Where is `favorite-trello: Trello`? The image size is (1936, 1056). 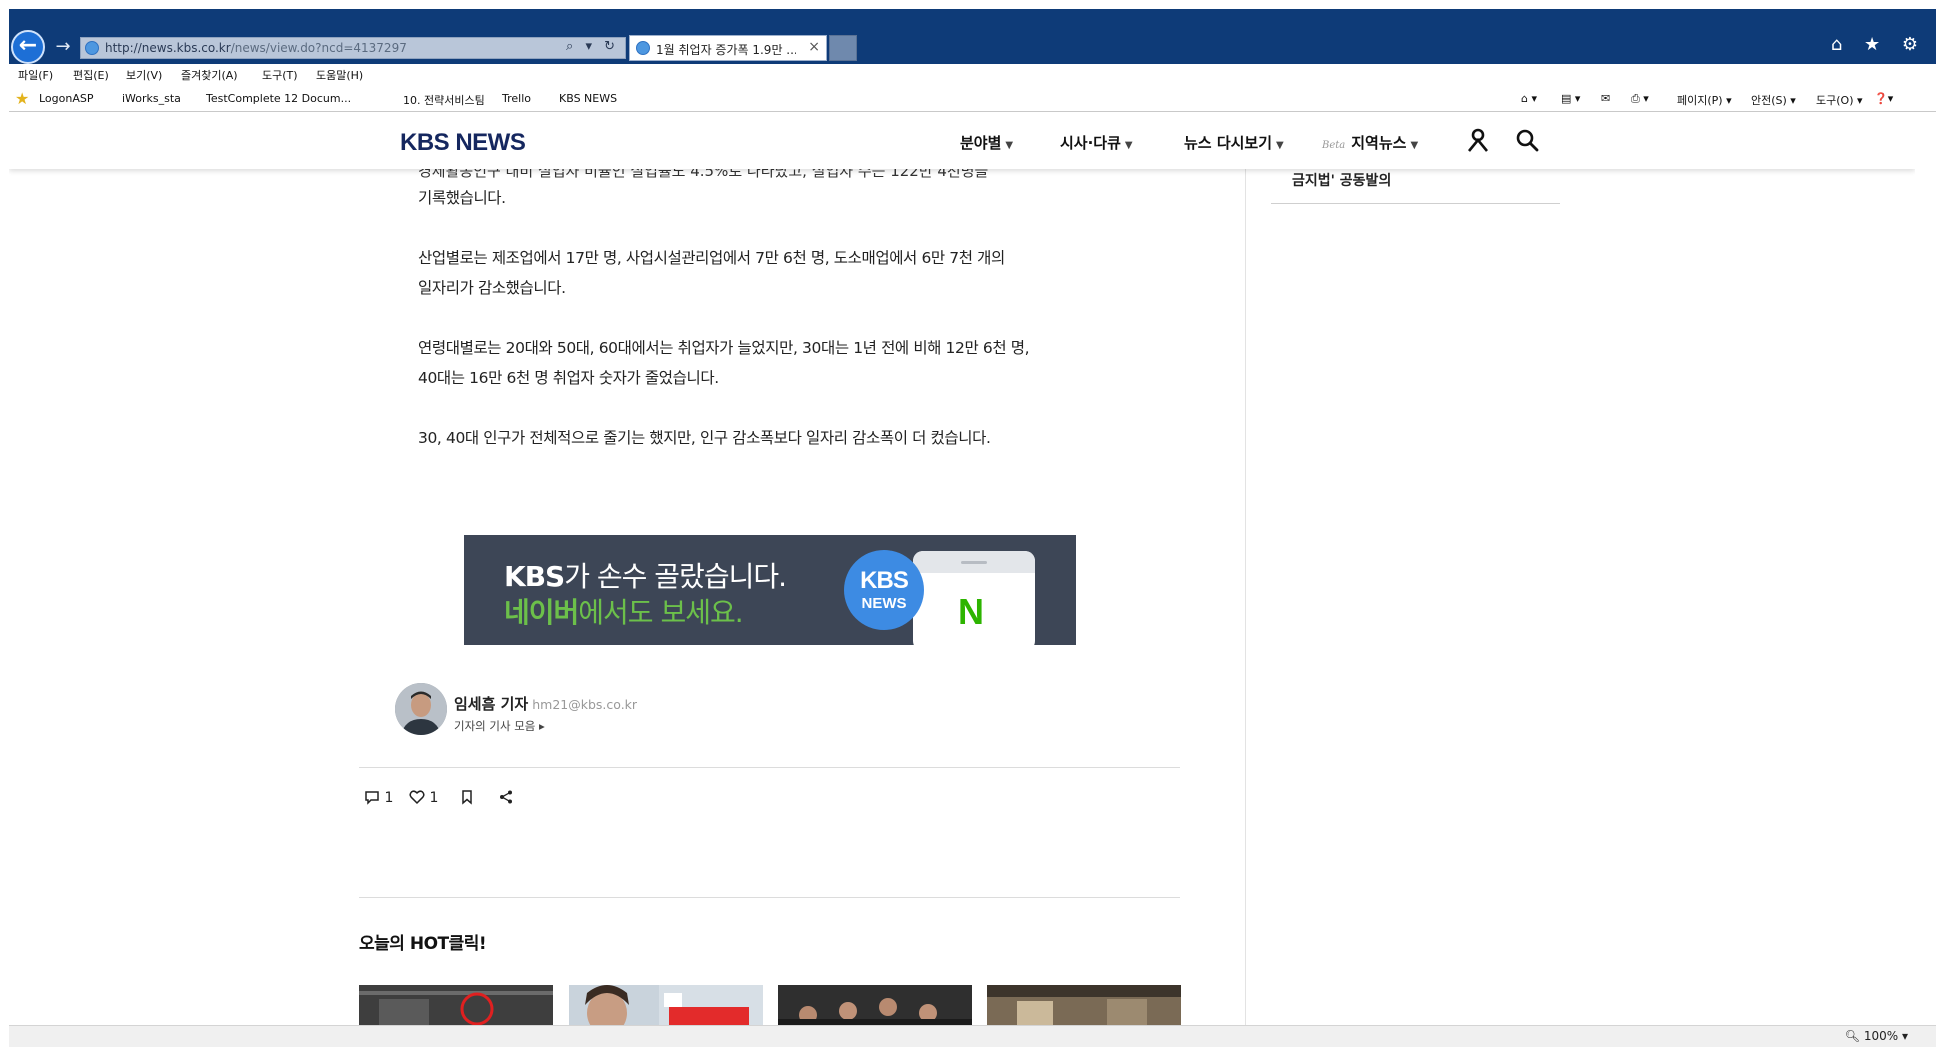
favorite-trello: Trello is located at coordinates (516, 98).